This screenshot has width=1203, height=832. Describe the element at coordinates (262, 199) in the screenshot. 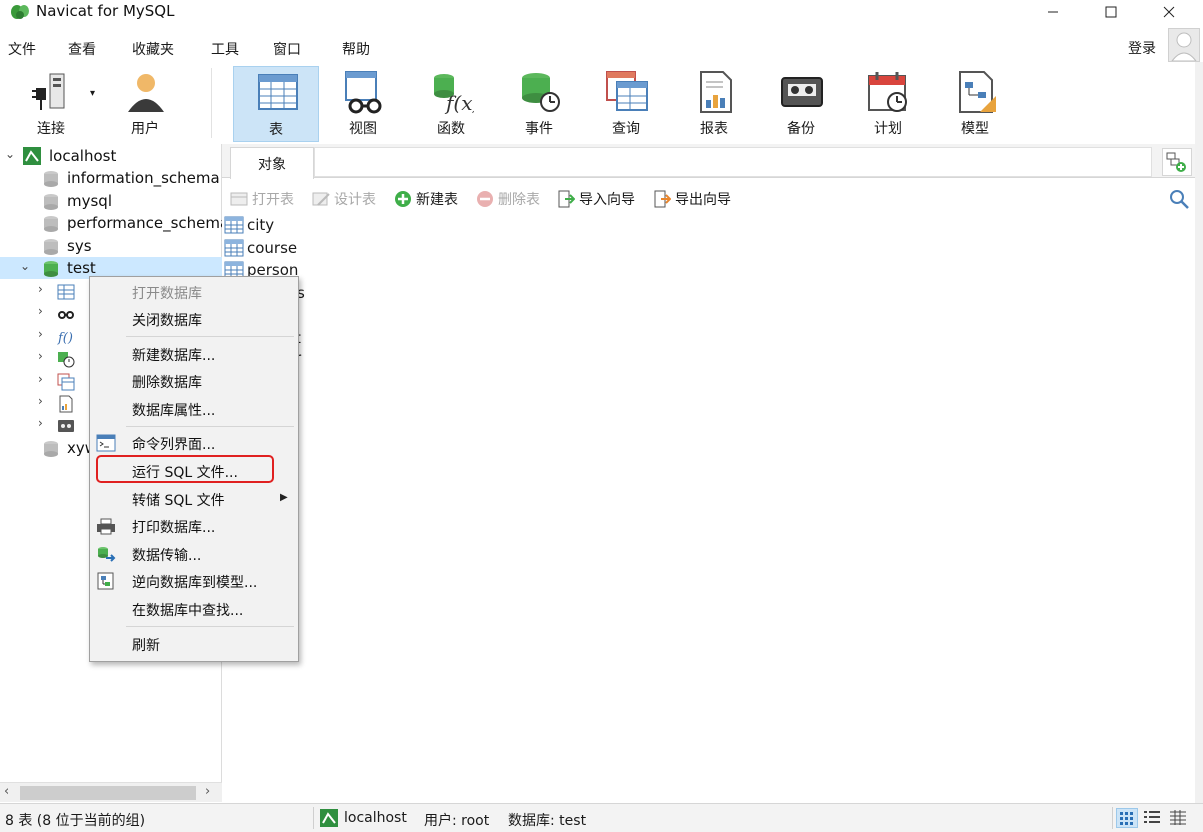

I see `open-table-button: 打开表` at that location.